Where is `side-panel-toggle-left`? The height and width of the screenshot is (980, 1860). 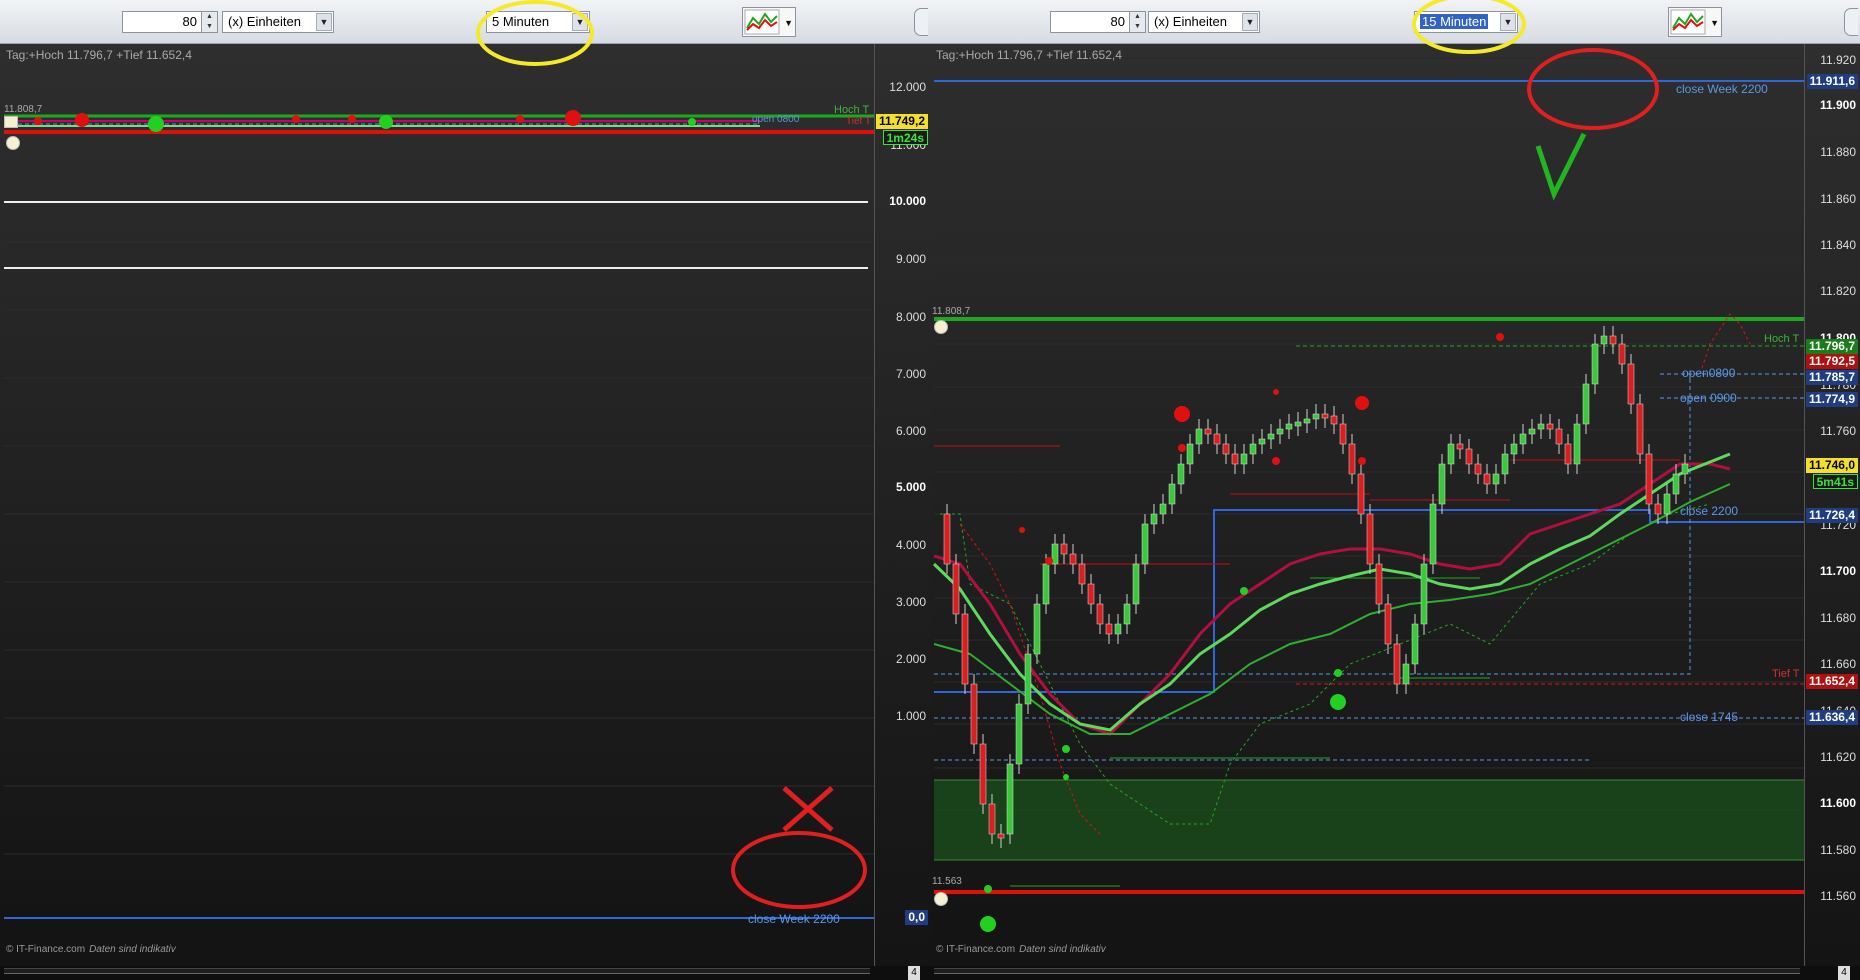
side-panel-toggle-left is located at coordinates (921, 22).